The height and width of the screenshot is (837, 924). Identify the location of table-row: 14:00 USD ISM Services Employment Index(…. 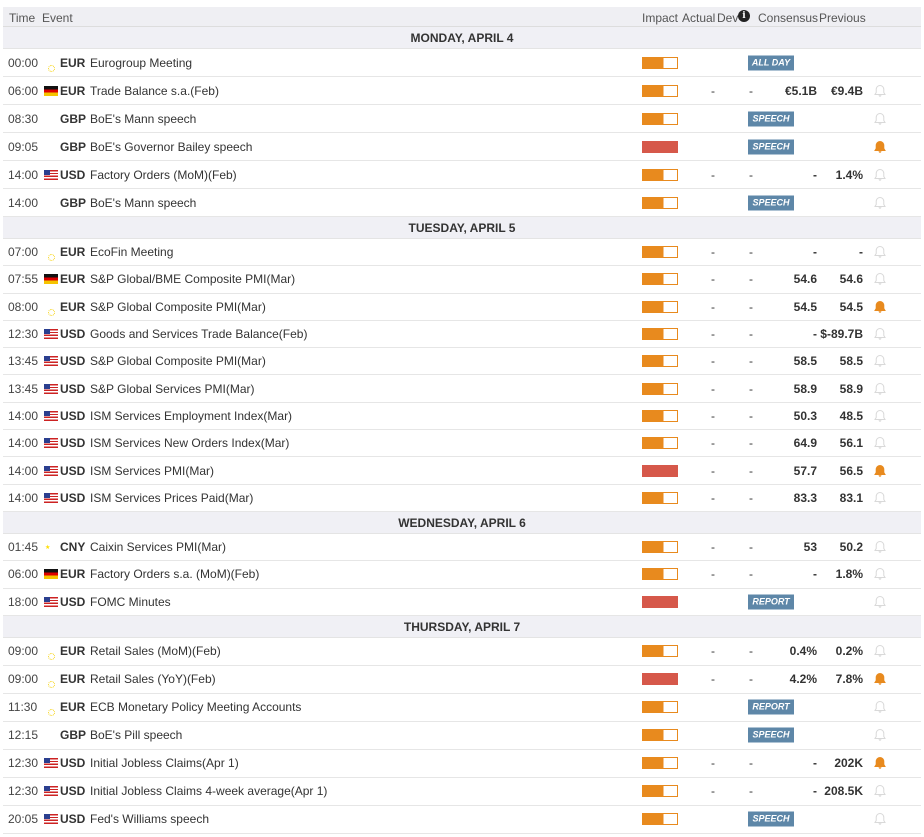
(462, 416).